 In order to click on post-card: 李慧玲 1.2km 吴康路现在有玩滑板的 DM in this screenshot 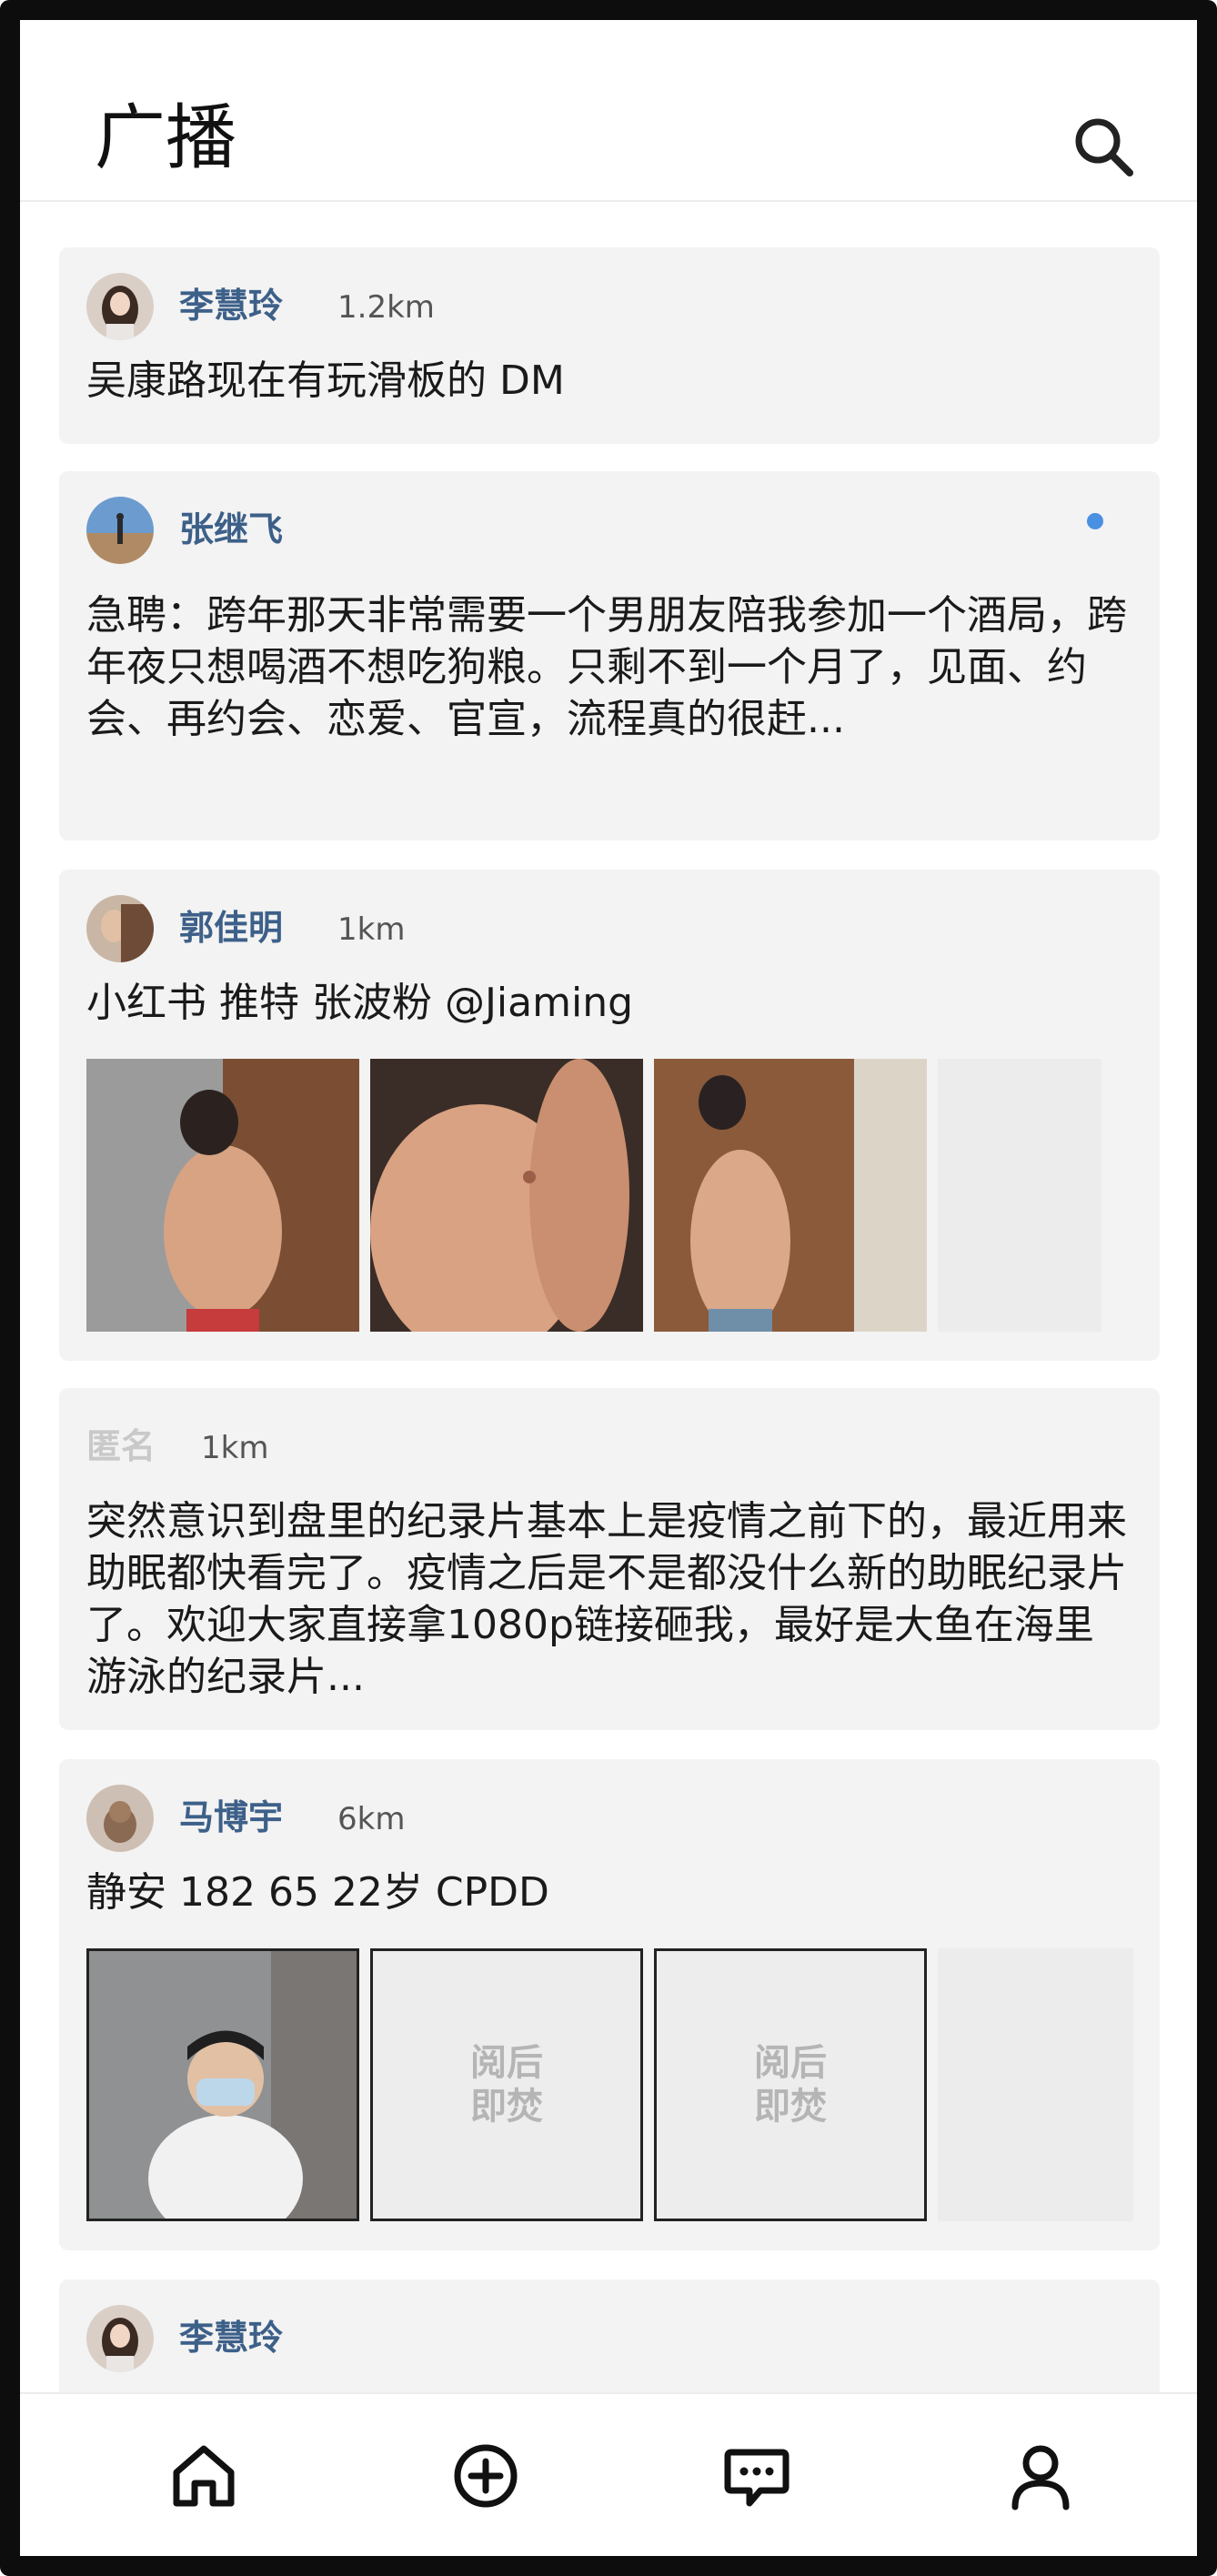, I will do `click(609, 345)`.